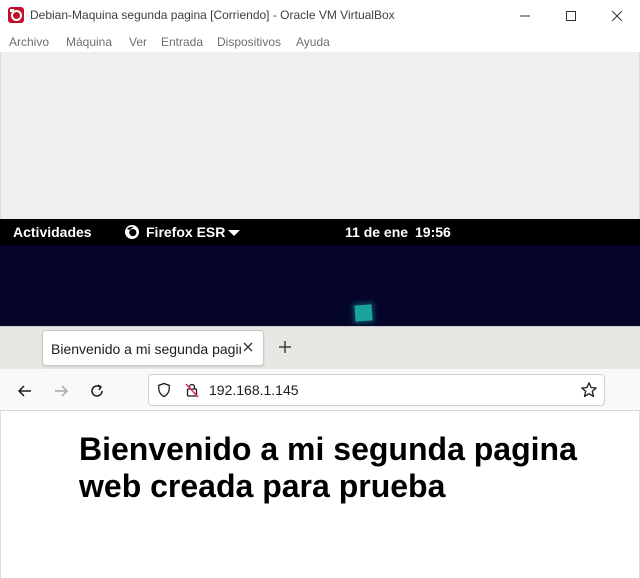 This screenshot has height=578, width=640. Describe the element at coordinates (589, 390) in the screenshot. I see `bookmark-star-icon` at that location.